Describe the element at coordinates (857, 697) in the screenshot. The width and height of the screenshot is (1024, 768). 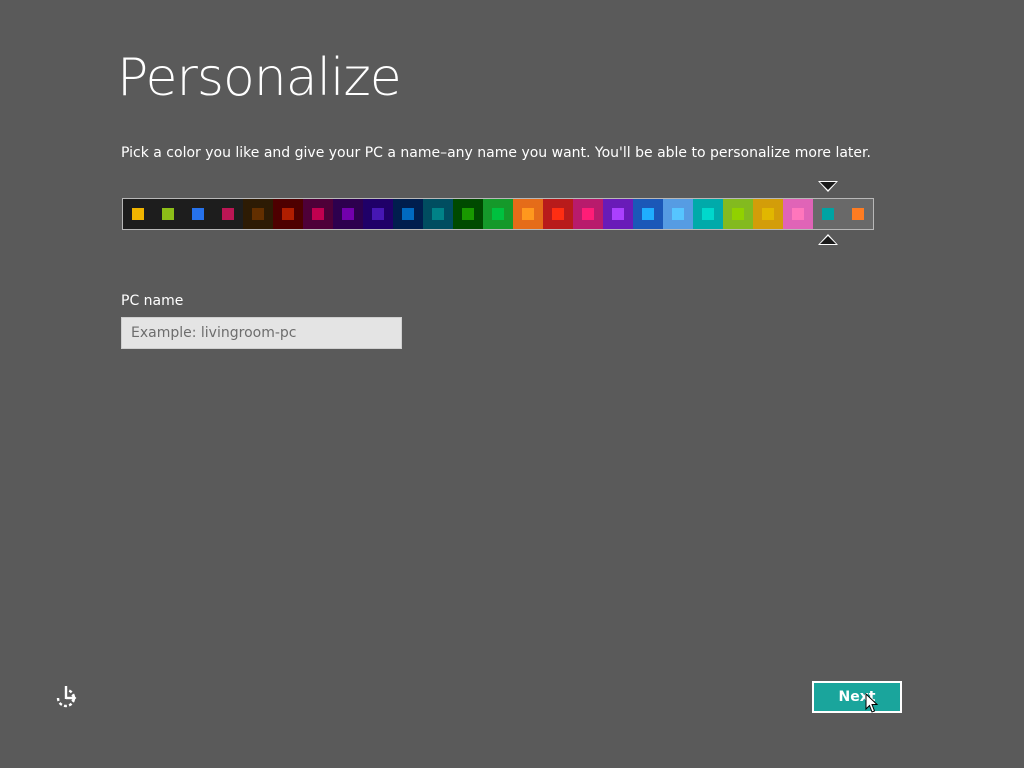
I see `next-button: Next` at that location.